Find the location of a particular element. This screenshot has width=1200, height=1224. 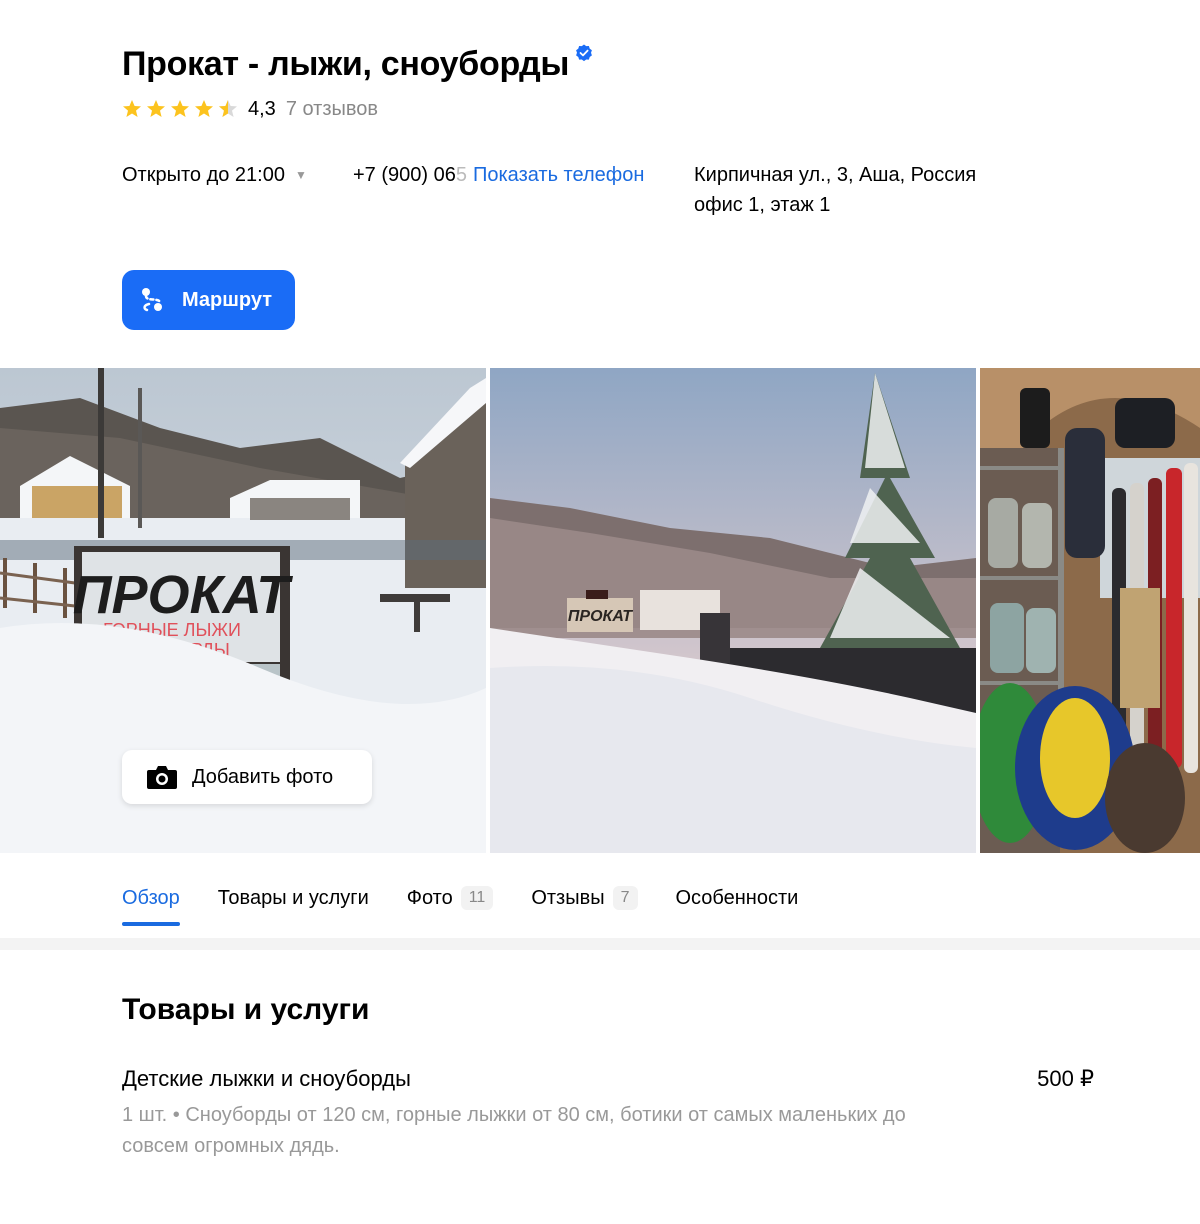

section-divider is located at coordinates (600, 944).